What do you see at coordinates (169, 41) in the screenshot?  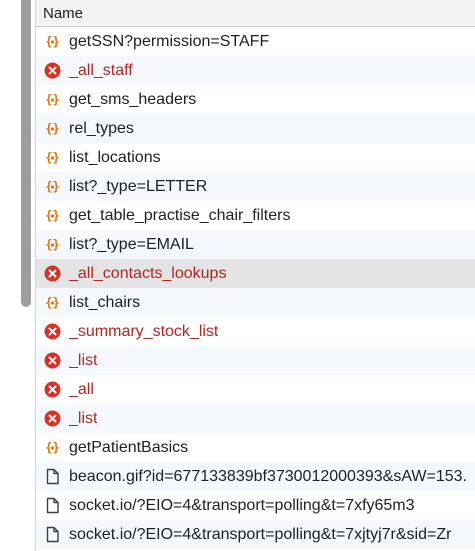 I see `request-name: getSSN?permission=STAFF` at bounding box center [169, 41].